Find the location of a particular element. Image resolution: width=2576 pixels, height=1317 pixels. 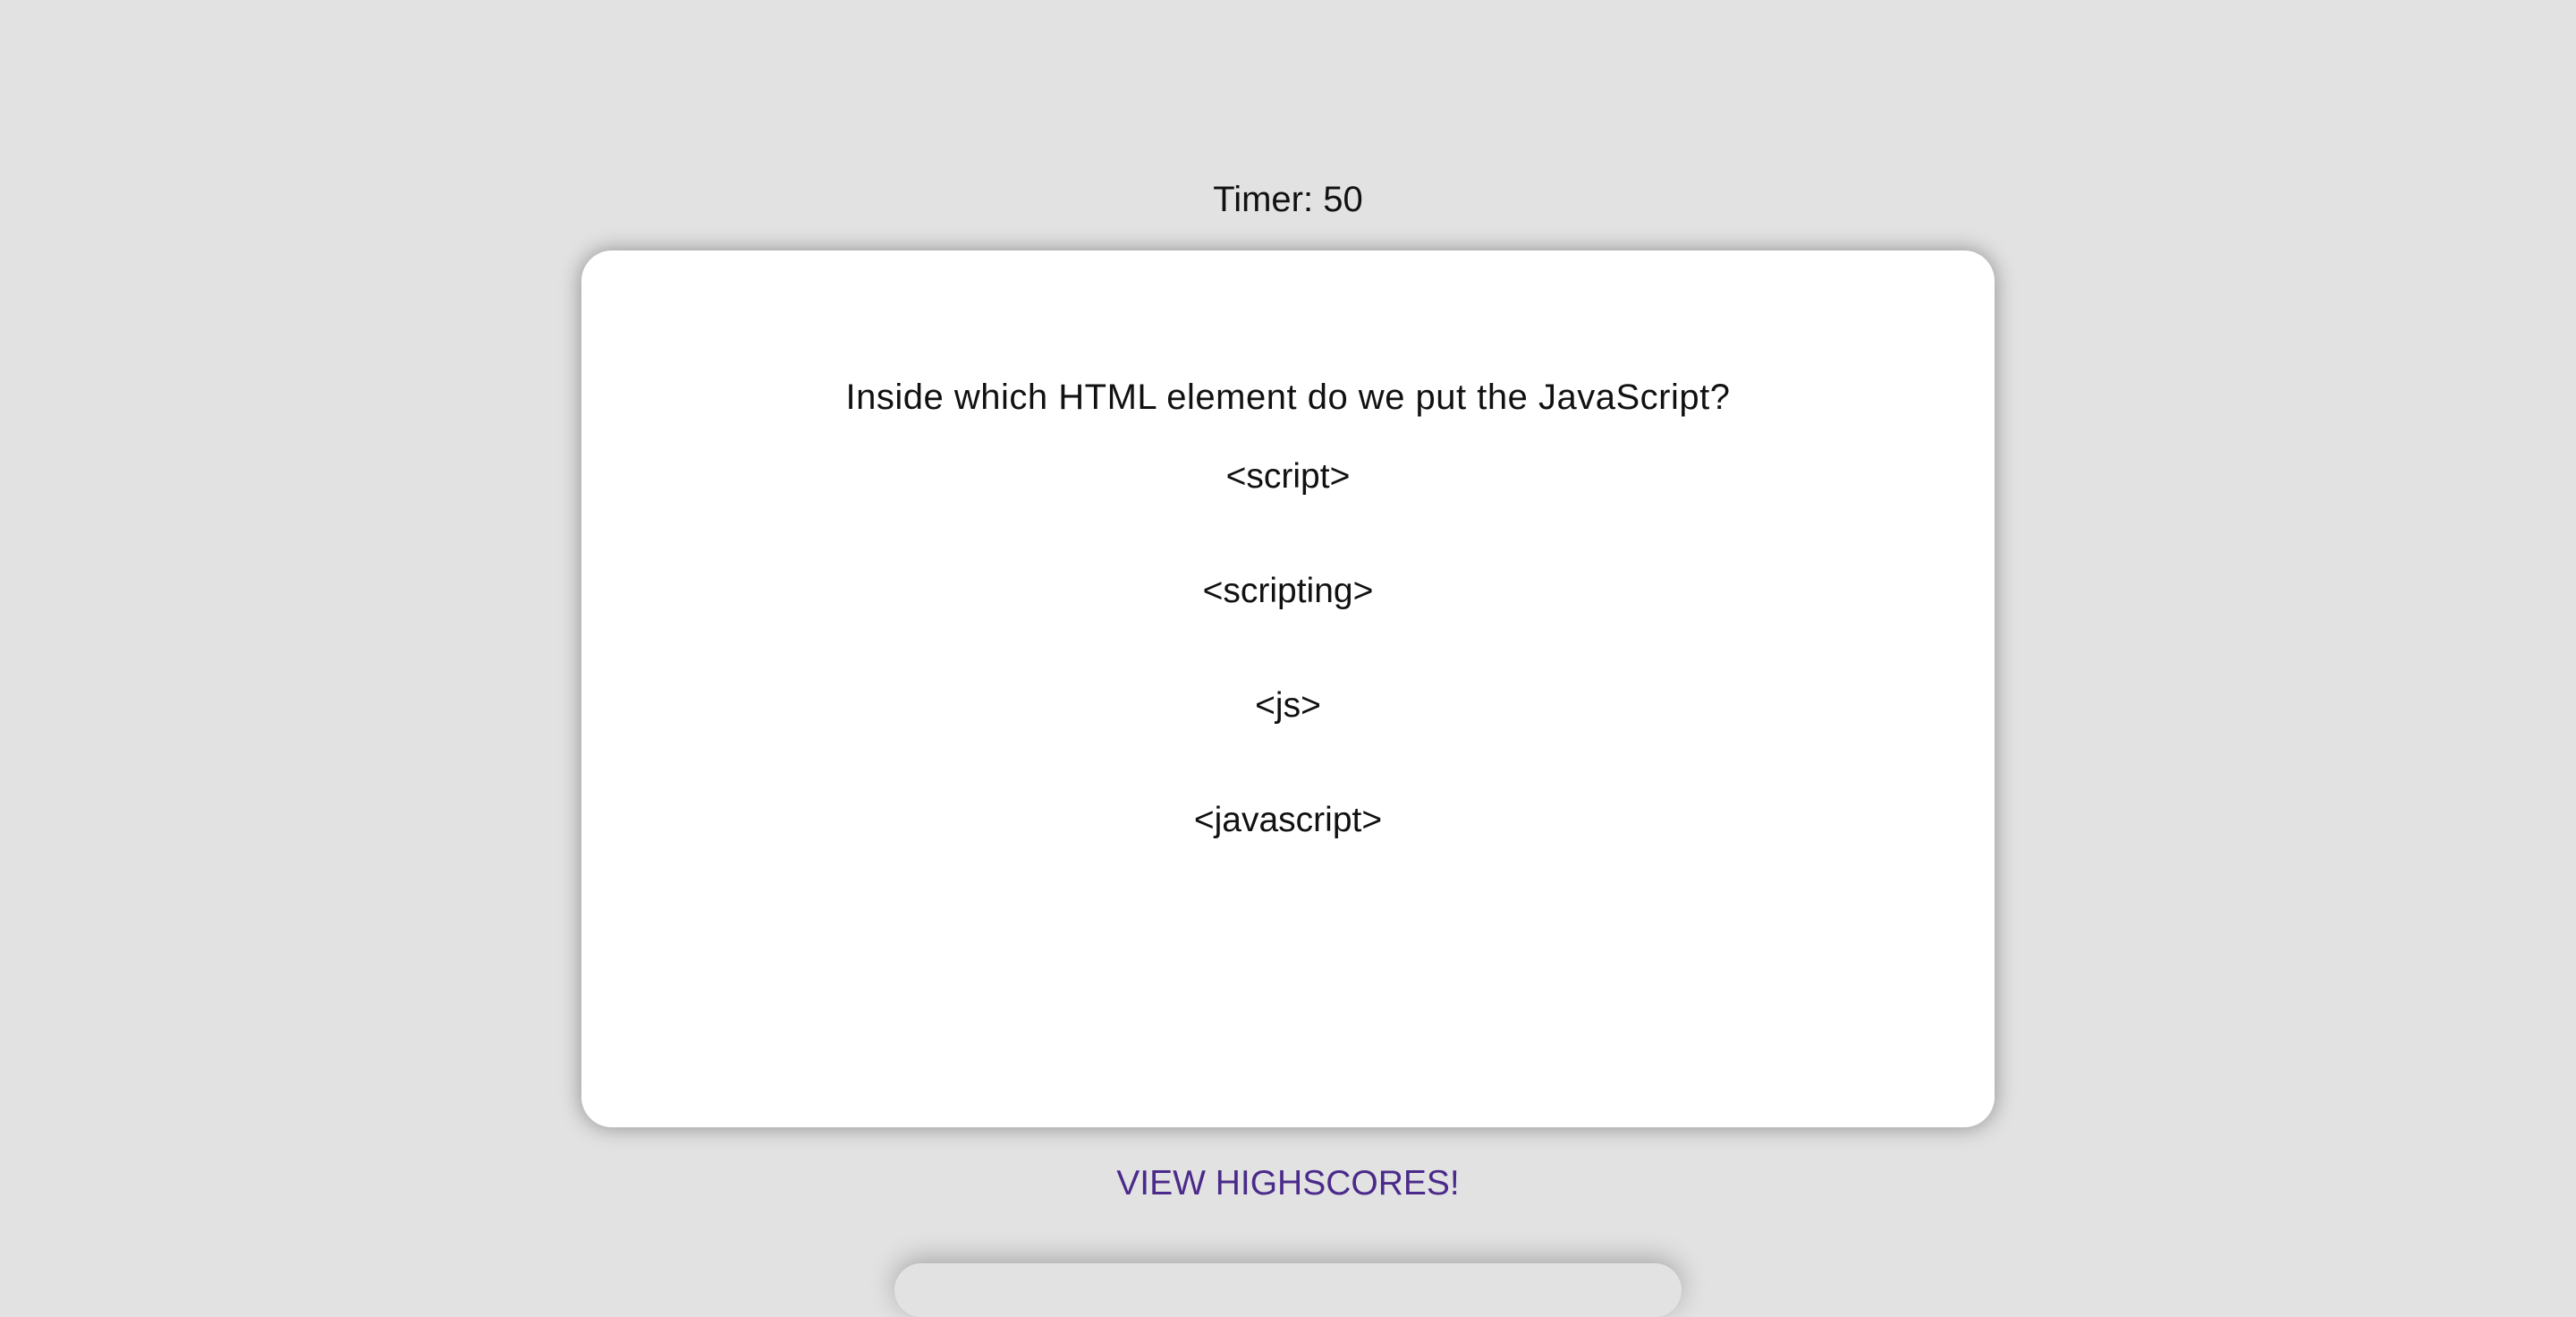

answer-choice-scripting: <scripting> is located at coordinates (1288, 591).